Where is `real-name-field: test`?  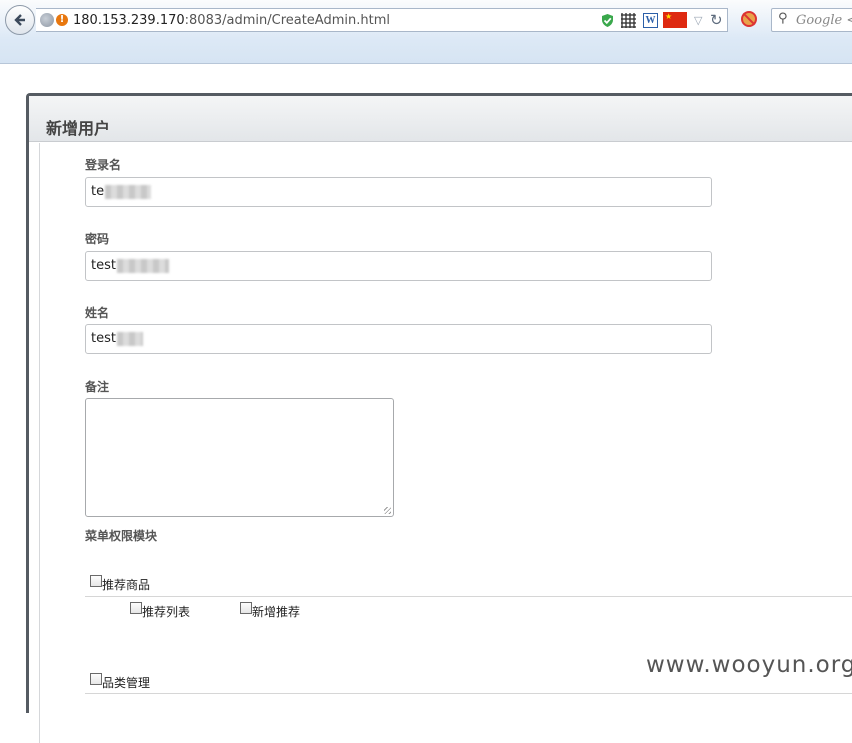
real-name-field: test is located at coordinates (398, 339).